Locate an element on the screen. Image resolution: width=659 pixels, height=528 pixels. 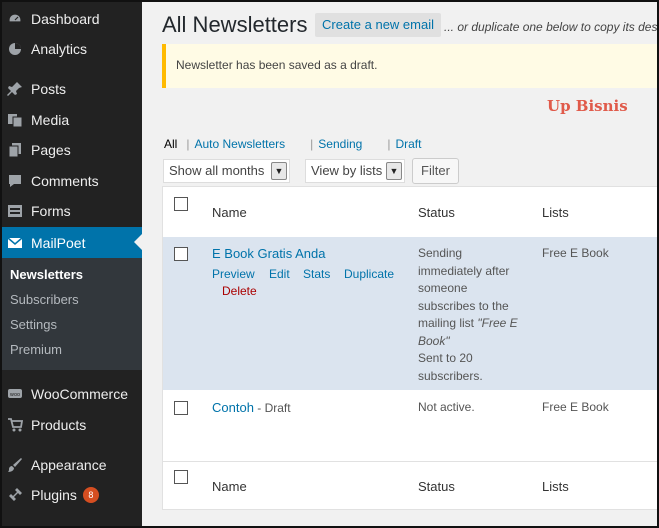
menu-pages-label: Pages is located at coordinates (51, 150).